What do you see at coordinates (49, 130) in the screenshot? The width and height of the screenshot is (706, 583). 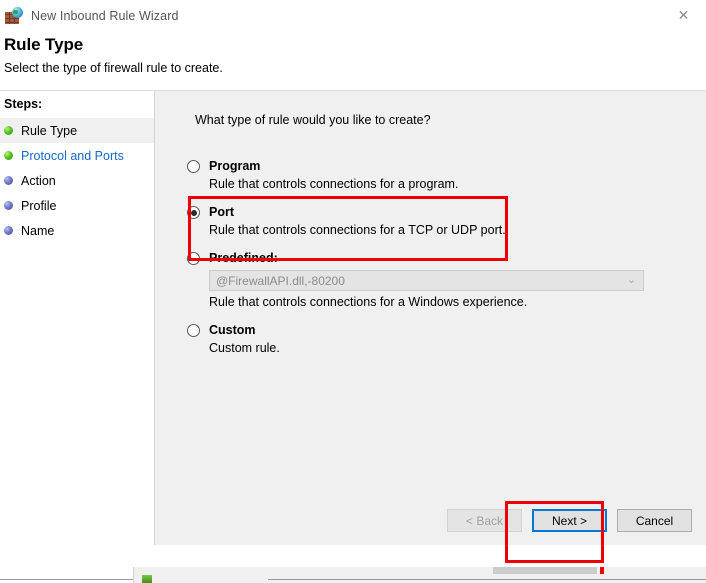 I see `sidebar-item-label: Rule Type` at bounding box center [49, 130].